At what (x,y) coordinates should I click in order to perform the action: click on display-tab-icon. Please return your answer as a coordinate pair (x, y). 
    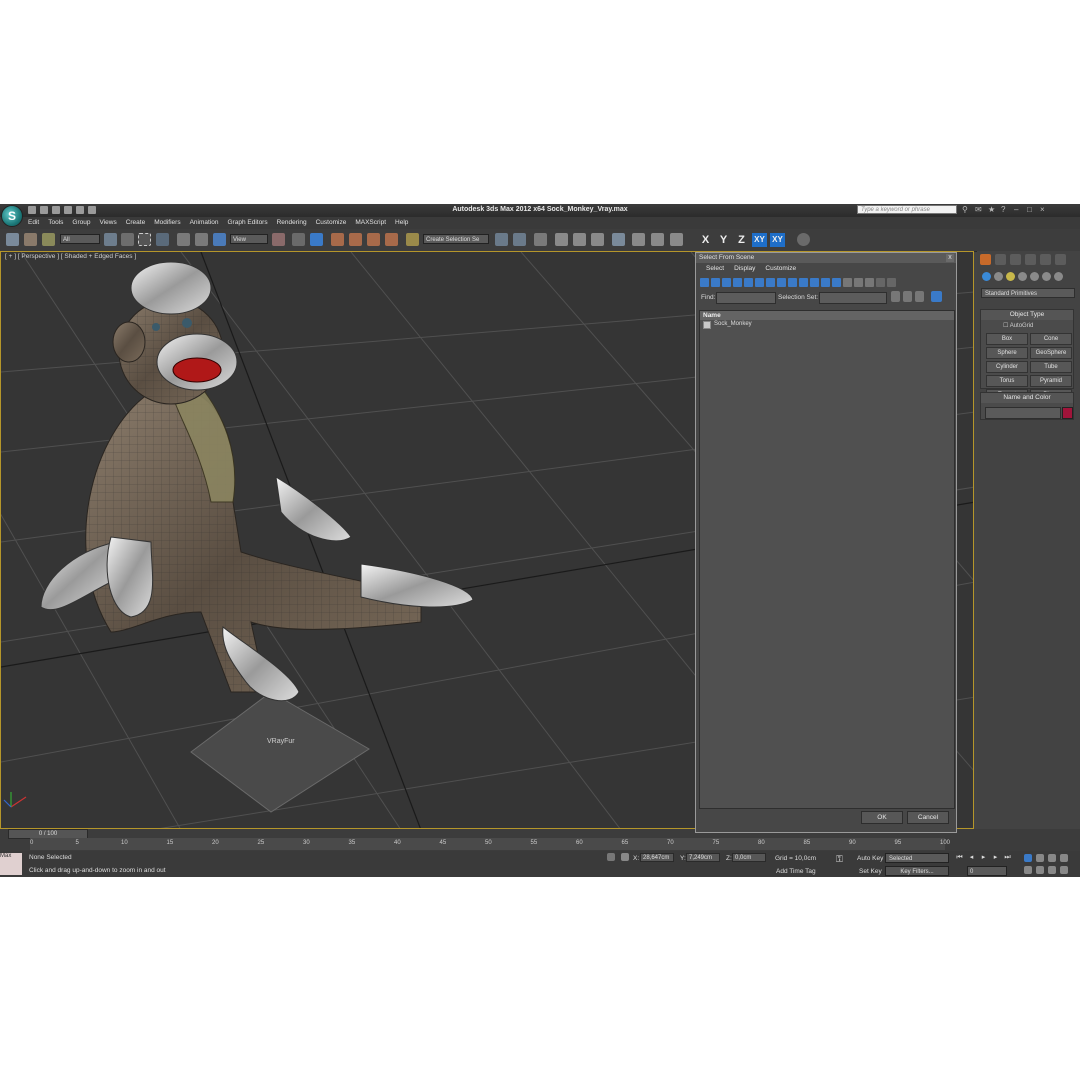
    Looking at the image, I should click on (1045, 259).